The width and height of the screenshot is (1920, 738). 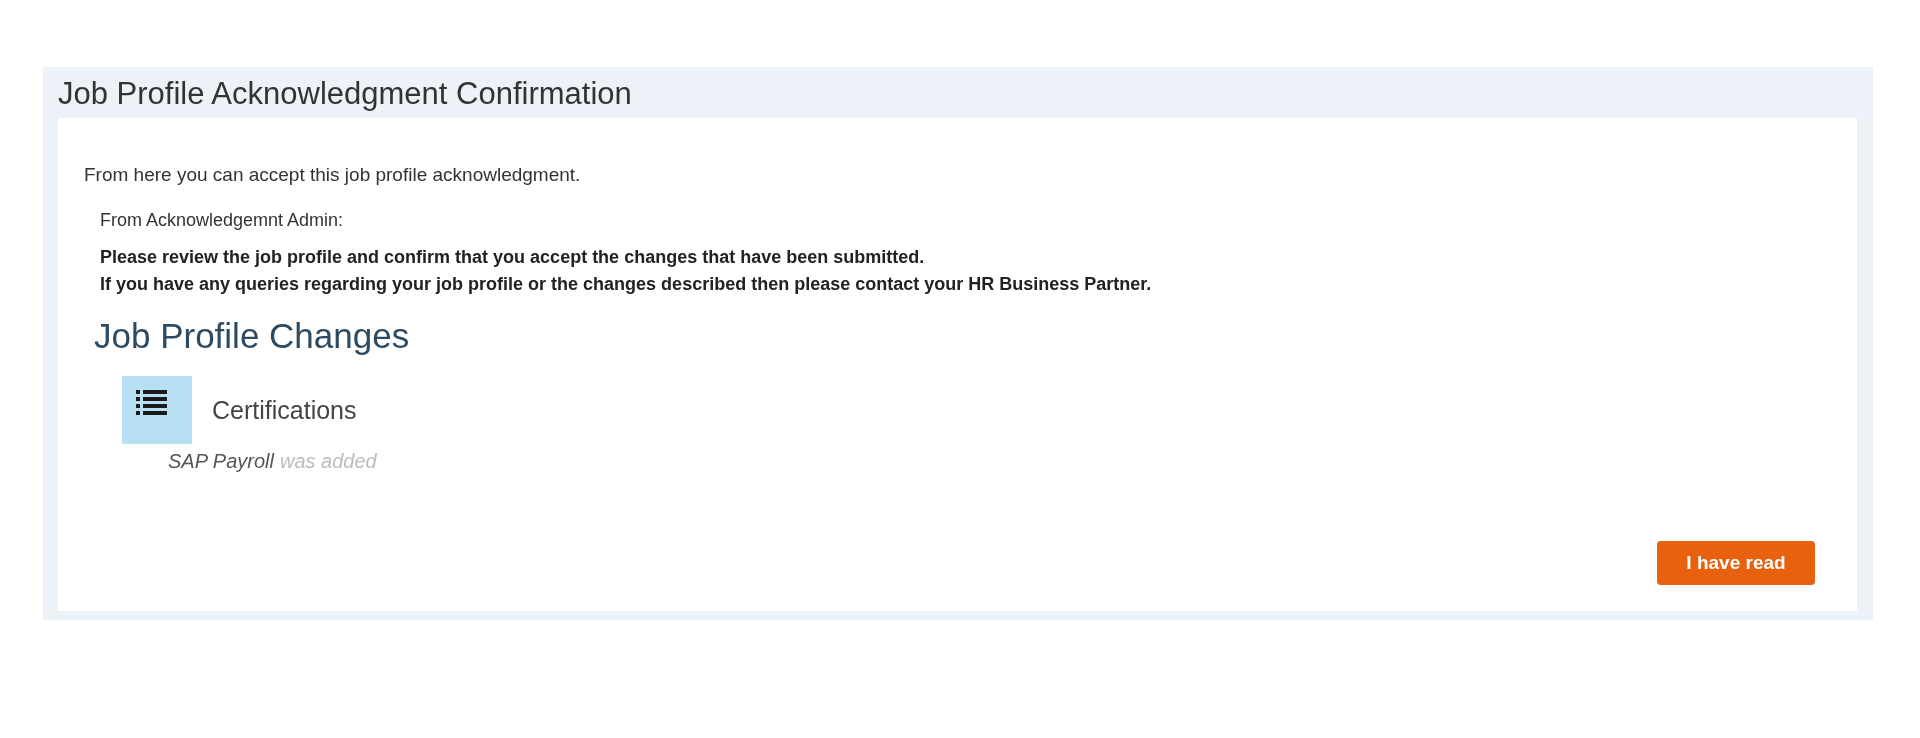 What do you see at coordinates (513, 257) in the screenshot?
I see `message-text: Please review the job profile and confirm that you accept the changes that have been submitted.` at bounding box center [513, 257].